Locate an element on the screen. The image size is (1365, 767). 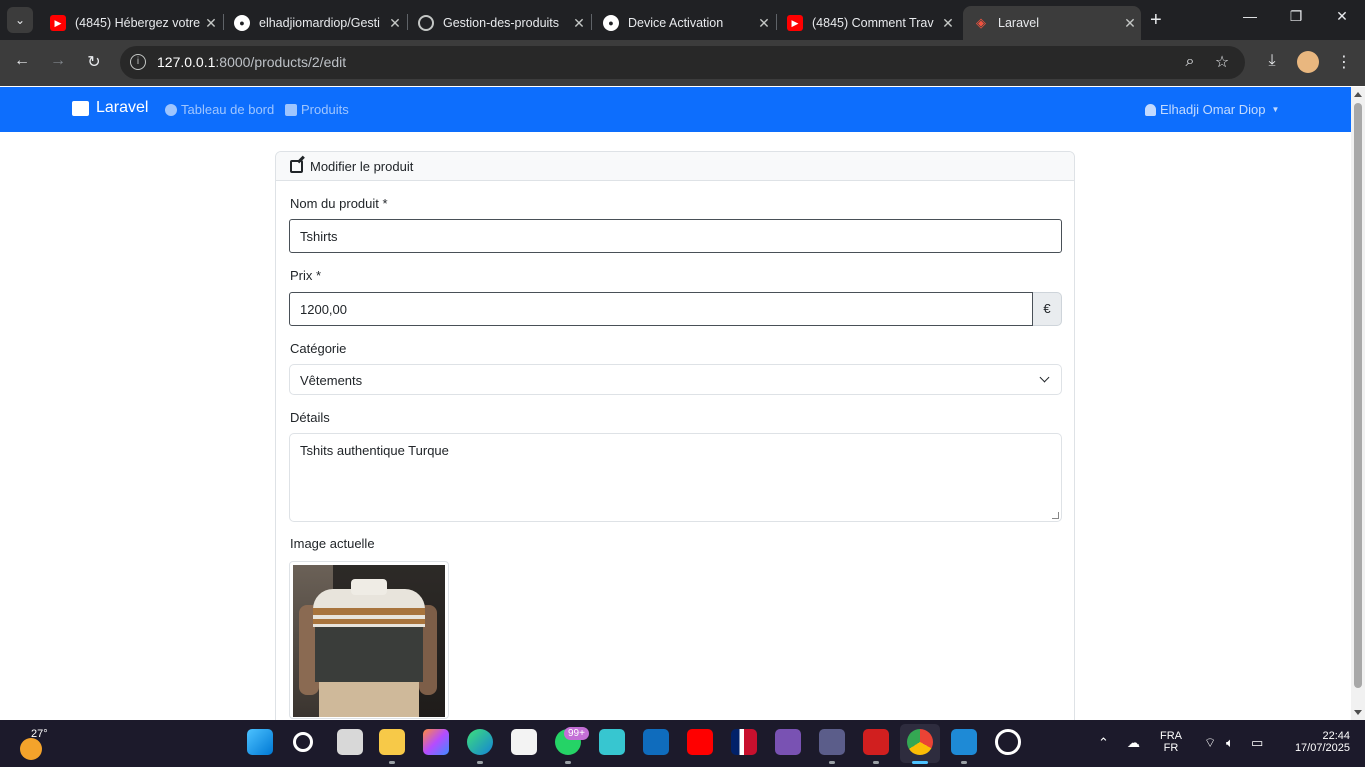
profile-avatar is located at coordinates (1308, 62).